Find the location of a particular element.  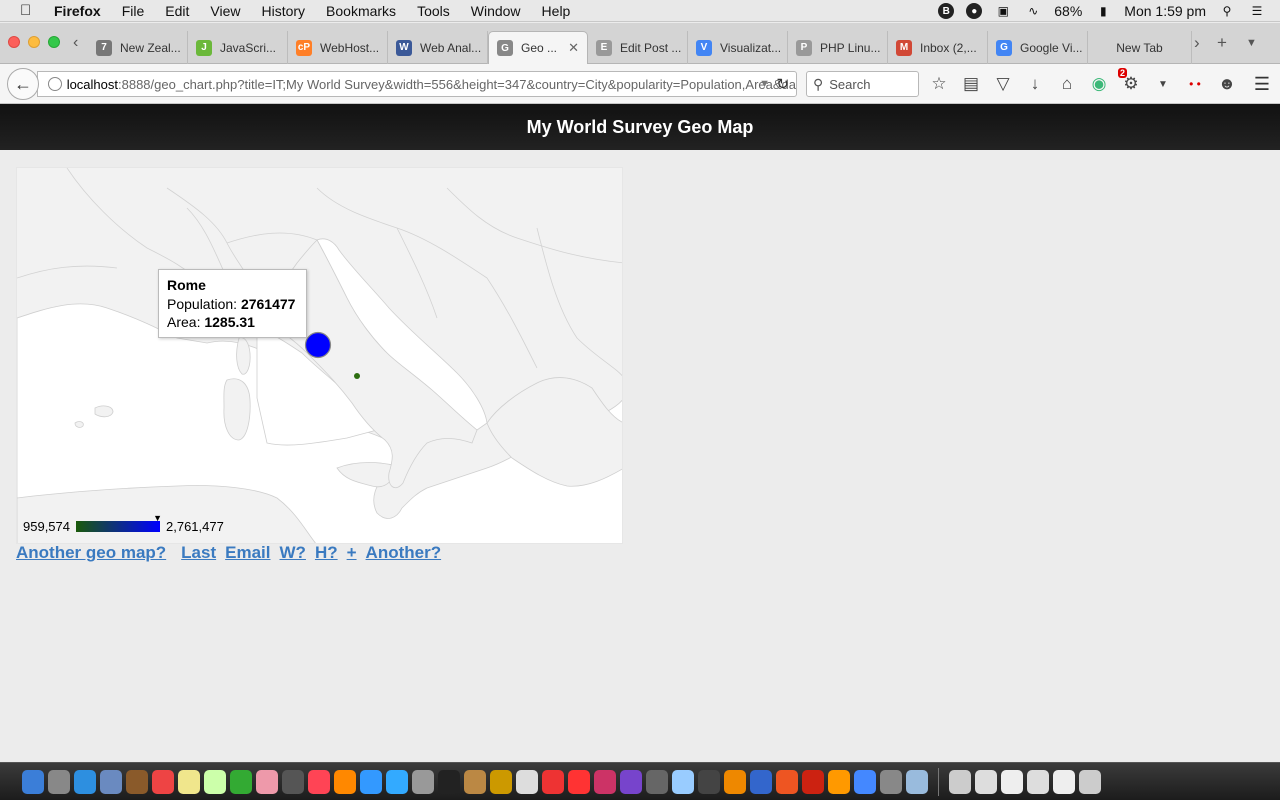

url-history-dropdown-icon: ▼ is located at coordinates (764, 84).